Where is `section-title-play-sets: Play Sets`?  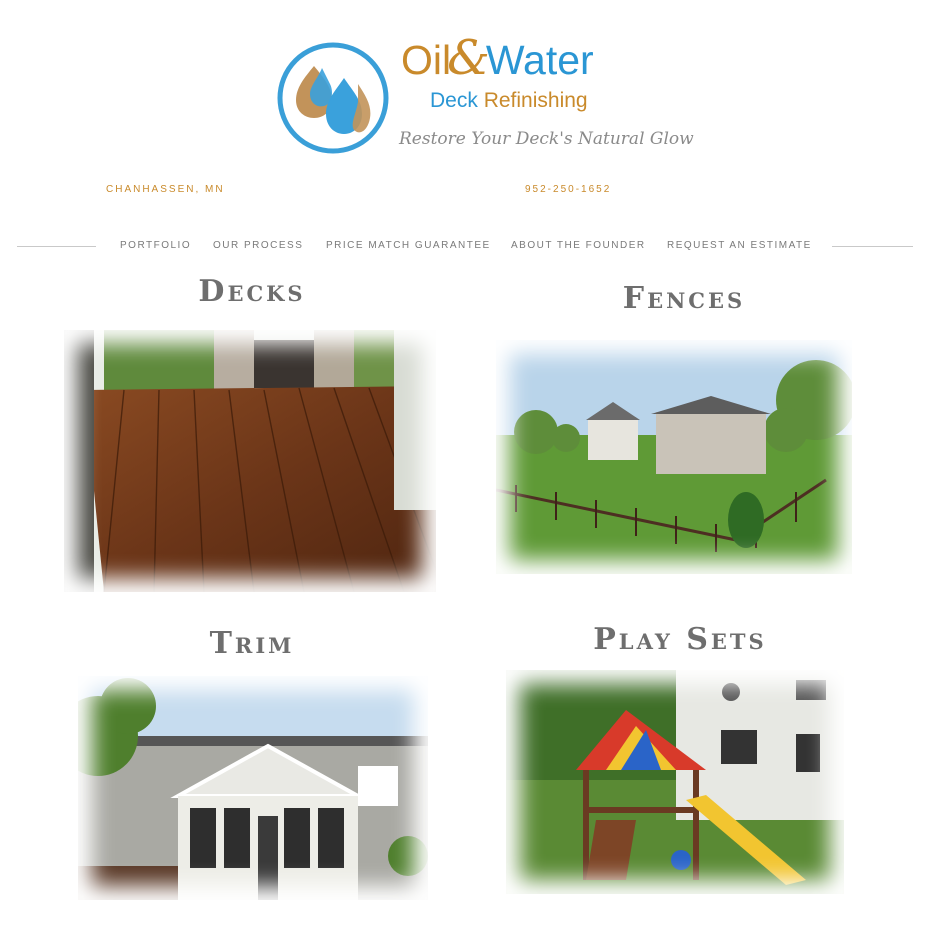
section-title-play-sets: Play Sets is located at coordinates (680, 639).